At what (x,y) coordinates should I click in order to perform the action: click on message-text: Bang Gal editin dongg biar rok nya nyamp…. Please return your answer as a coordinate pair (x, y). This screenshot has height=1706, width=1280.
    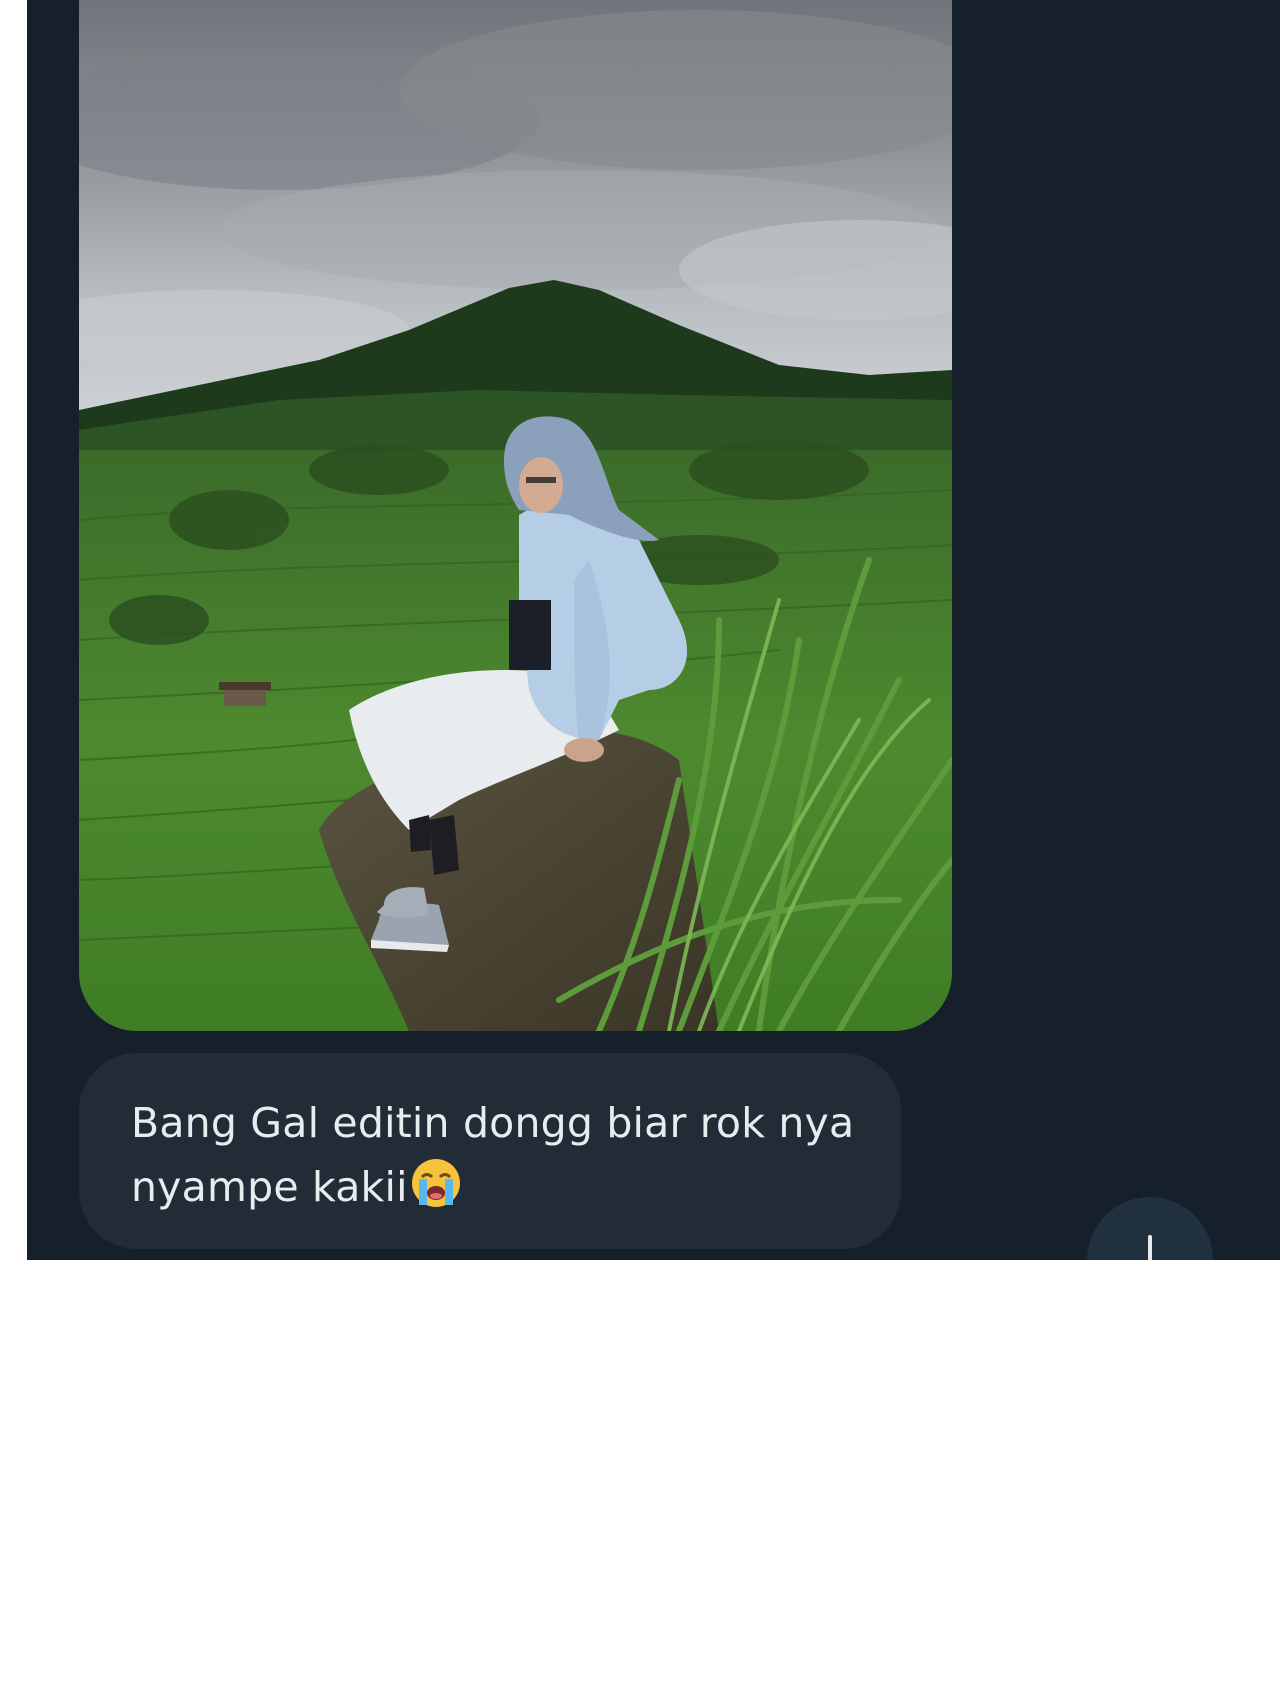
    Looking at the image, I should click on (496, 1159).